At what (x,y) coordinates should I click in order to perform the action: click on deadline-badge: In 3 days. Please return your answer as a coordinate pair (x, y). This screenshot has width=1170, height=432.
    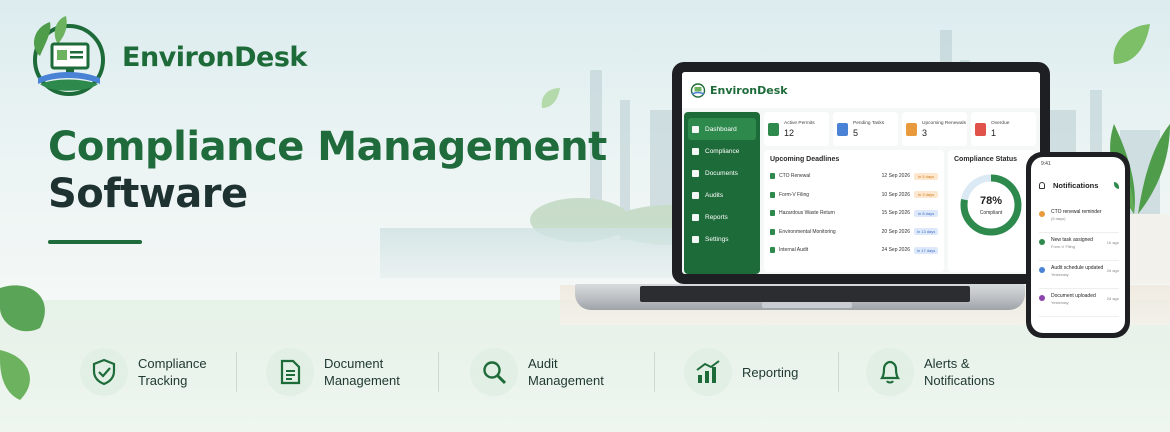
    Looking at the image, I should click on (926, 195).